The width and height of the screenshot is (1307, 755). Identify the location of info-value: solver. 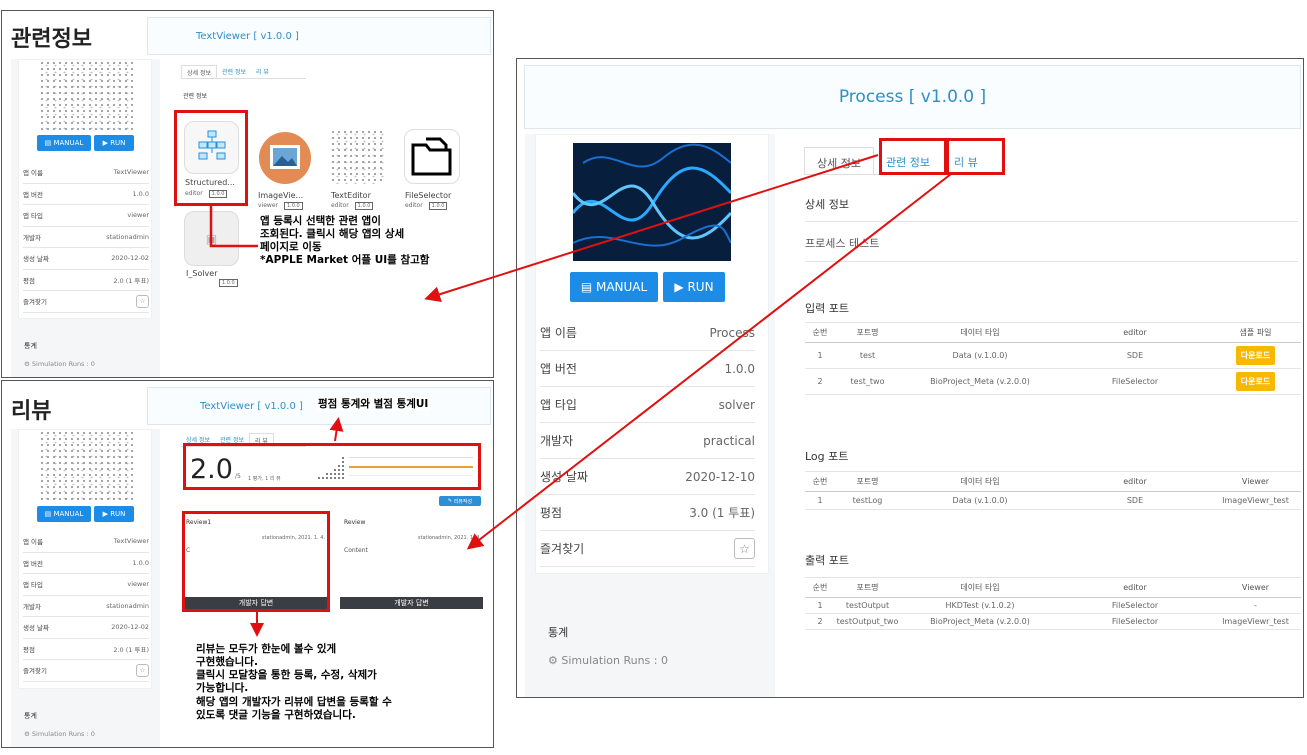
(736, 404).